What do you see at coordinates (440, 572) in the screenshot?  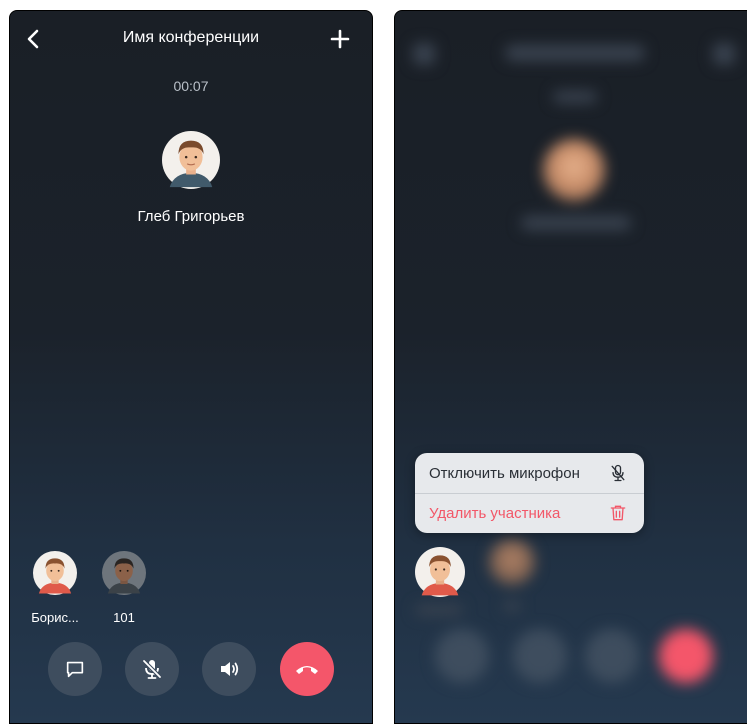 I see `selected-participant-avatar` at bounding box center [440, 572].